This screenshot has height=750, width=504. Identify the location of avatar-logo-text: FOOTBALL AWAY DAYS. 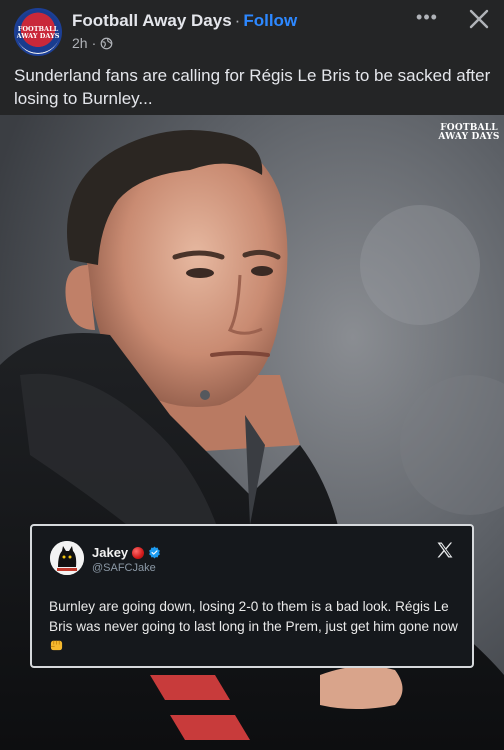
(38, 32).